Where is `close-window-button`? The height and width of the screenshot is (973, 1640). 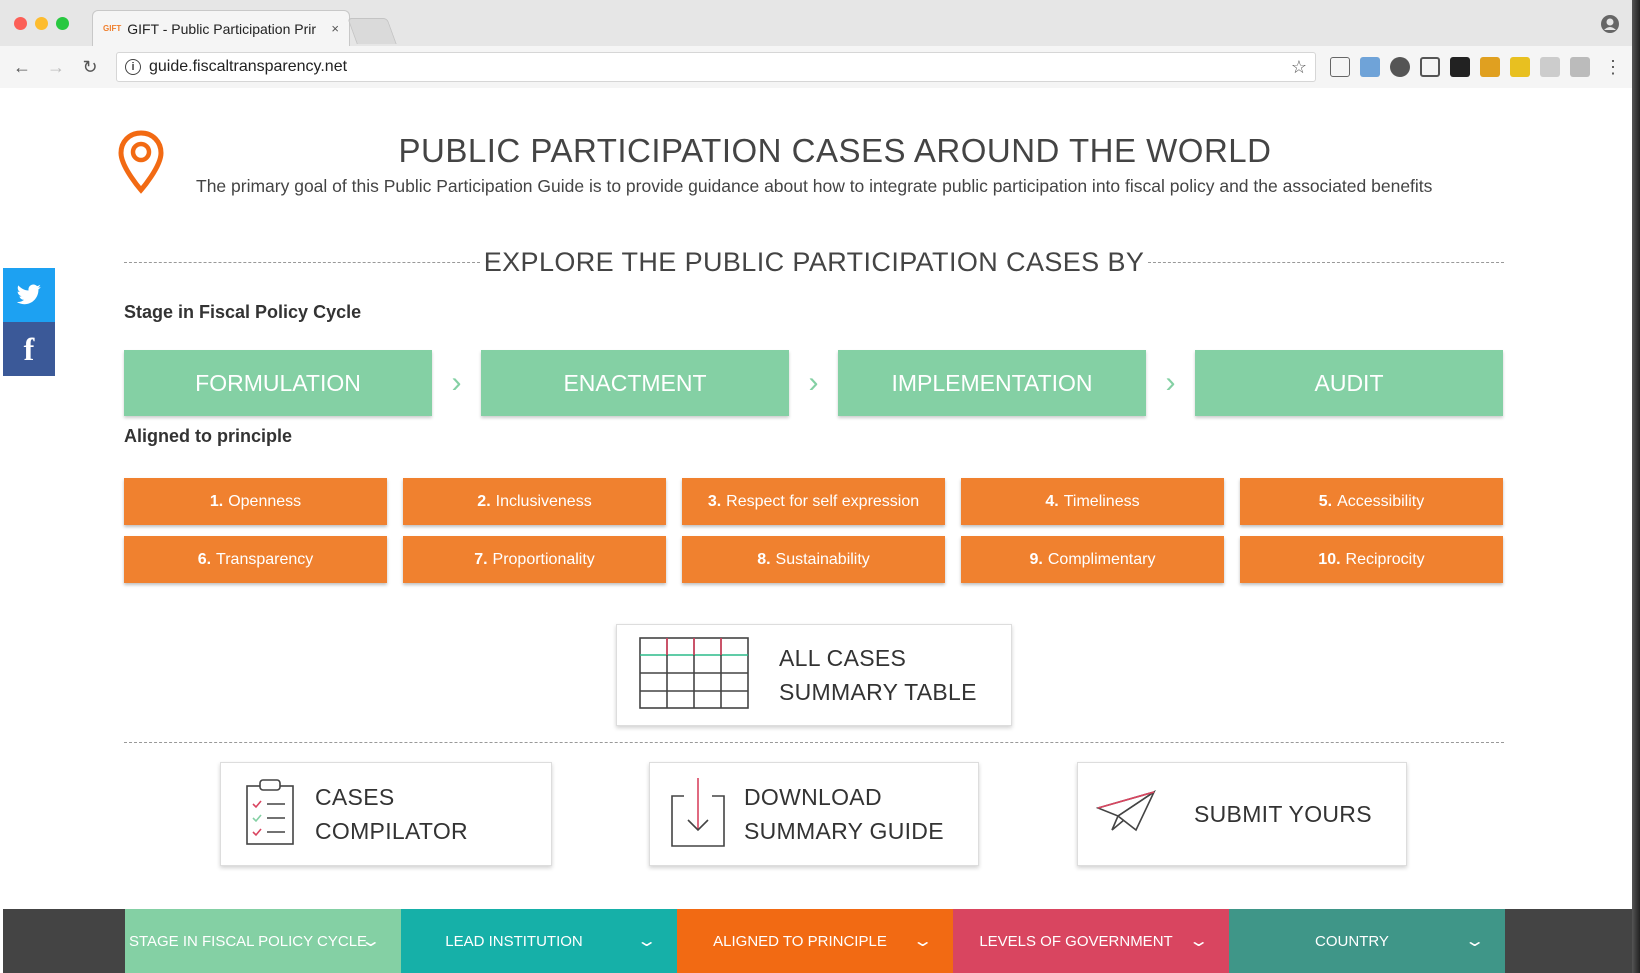
close-window-button is located at coordinates (20, 23).